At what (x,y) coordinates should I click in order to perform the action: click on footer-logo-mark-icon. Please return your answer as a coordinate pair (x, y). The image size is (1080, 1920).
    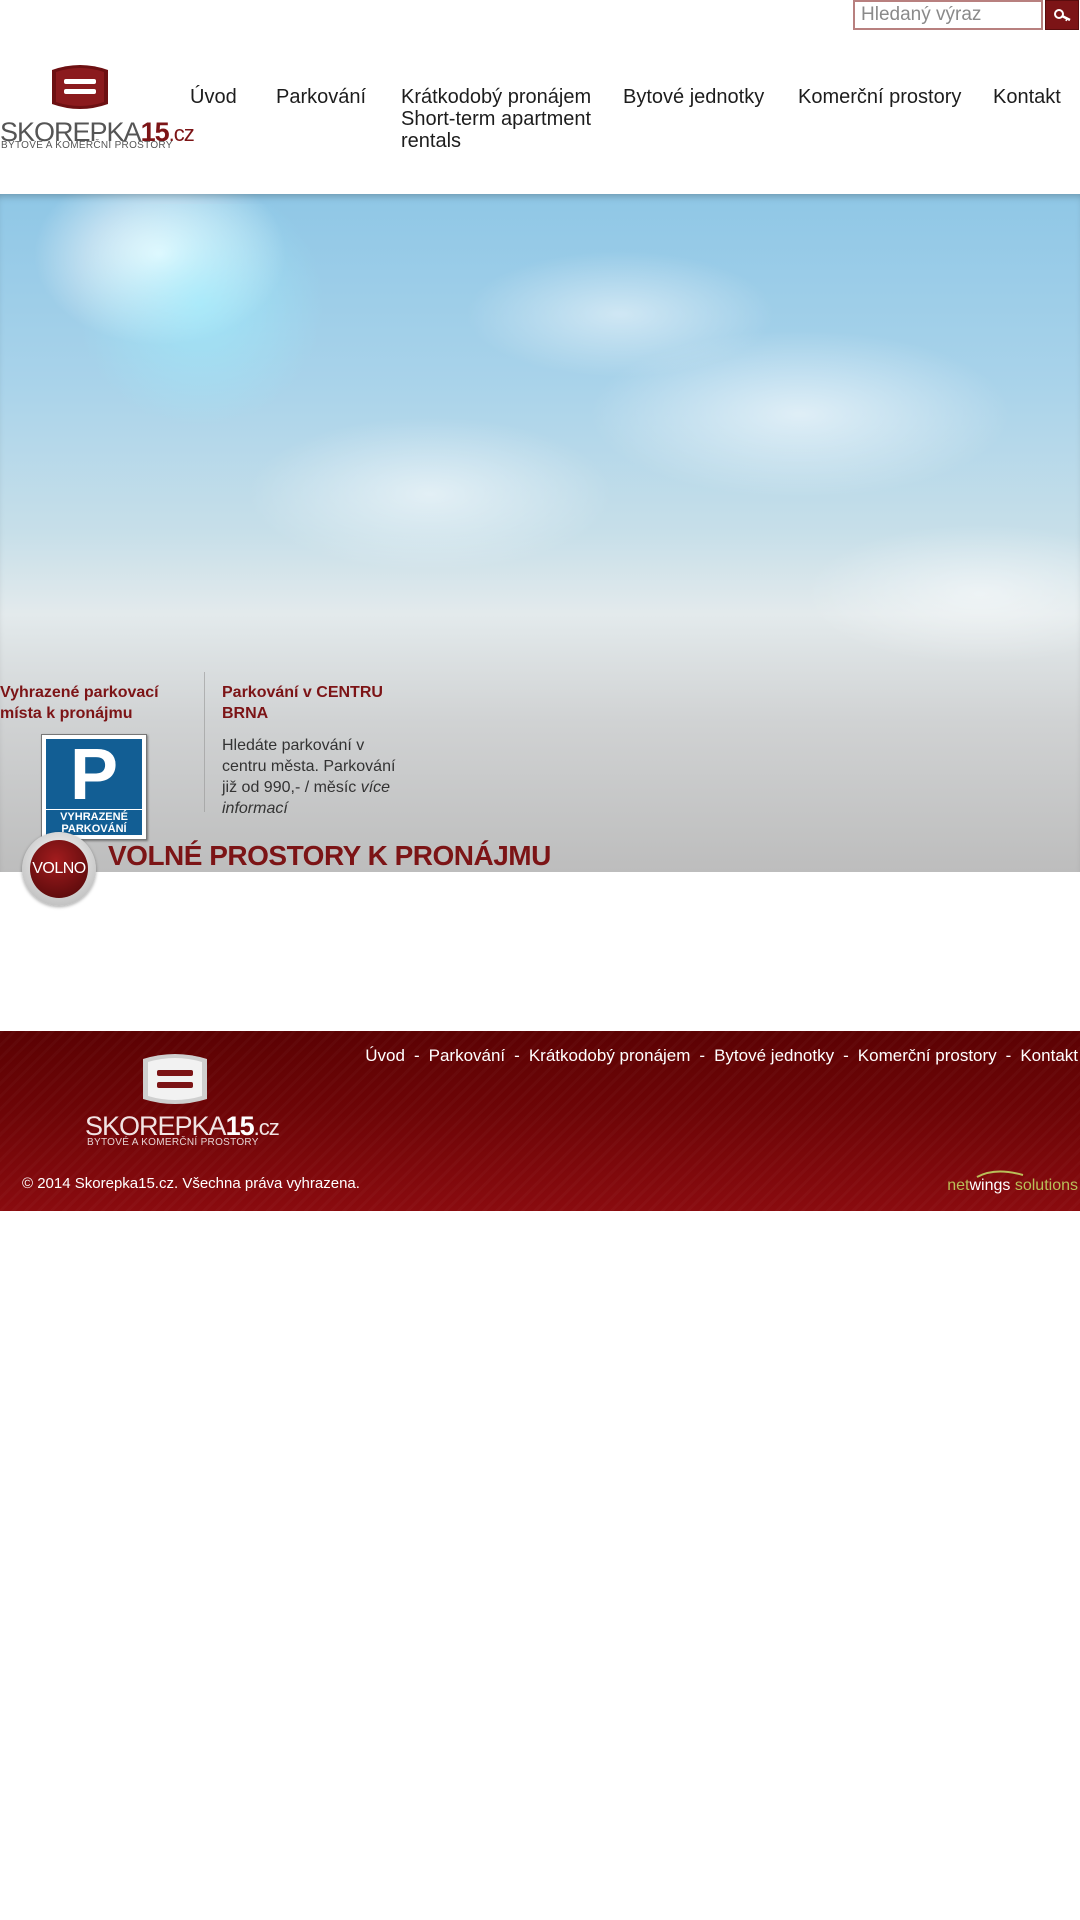
    Looking at the image, I should click on (175, 1079).